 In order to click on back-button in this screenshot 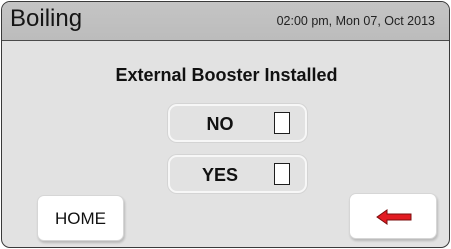, I will do `click(393, 216)`.